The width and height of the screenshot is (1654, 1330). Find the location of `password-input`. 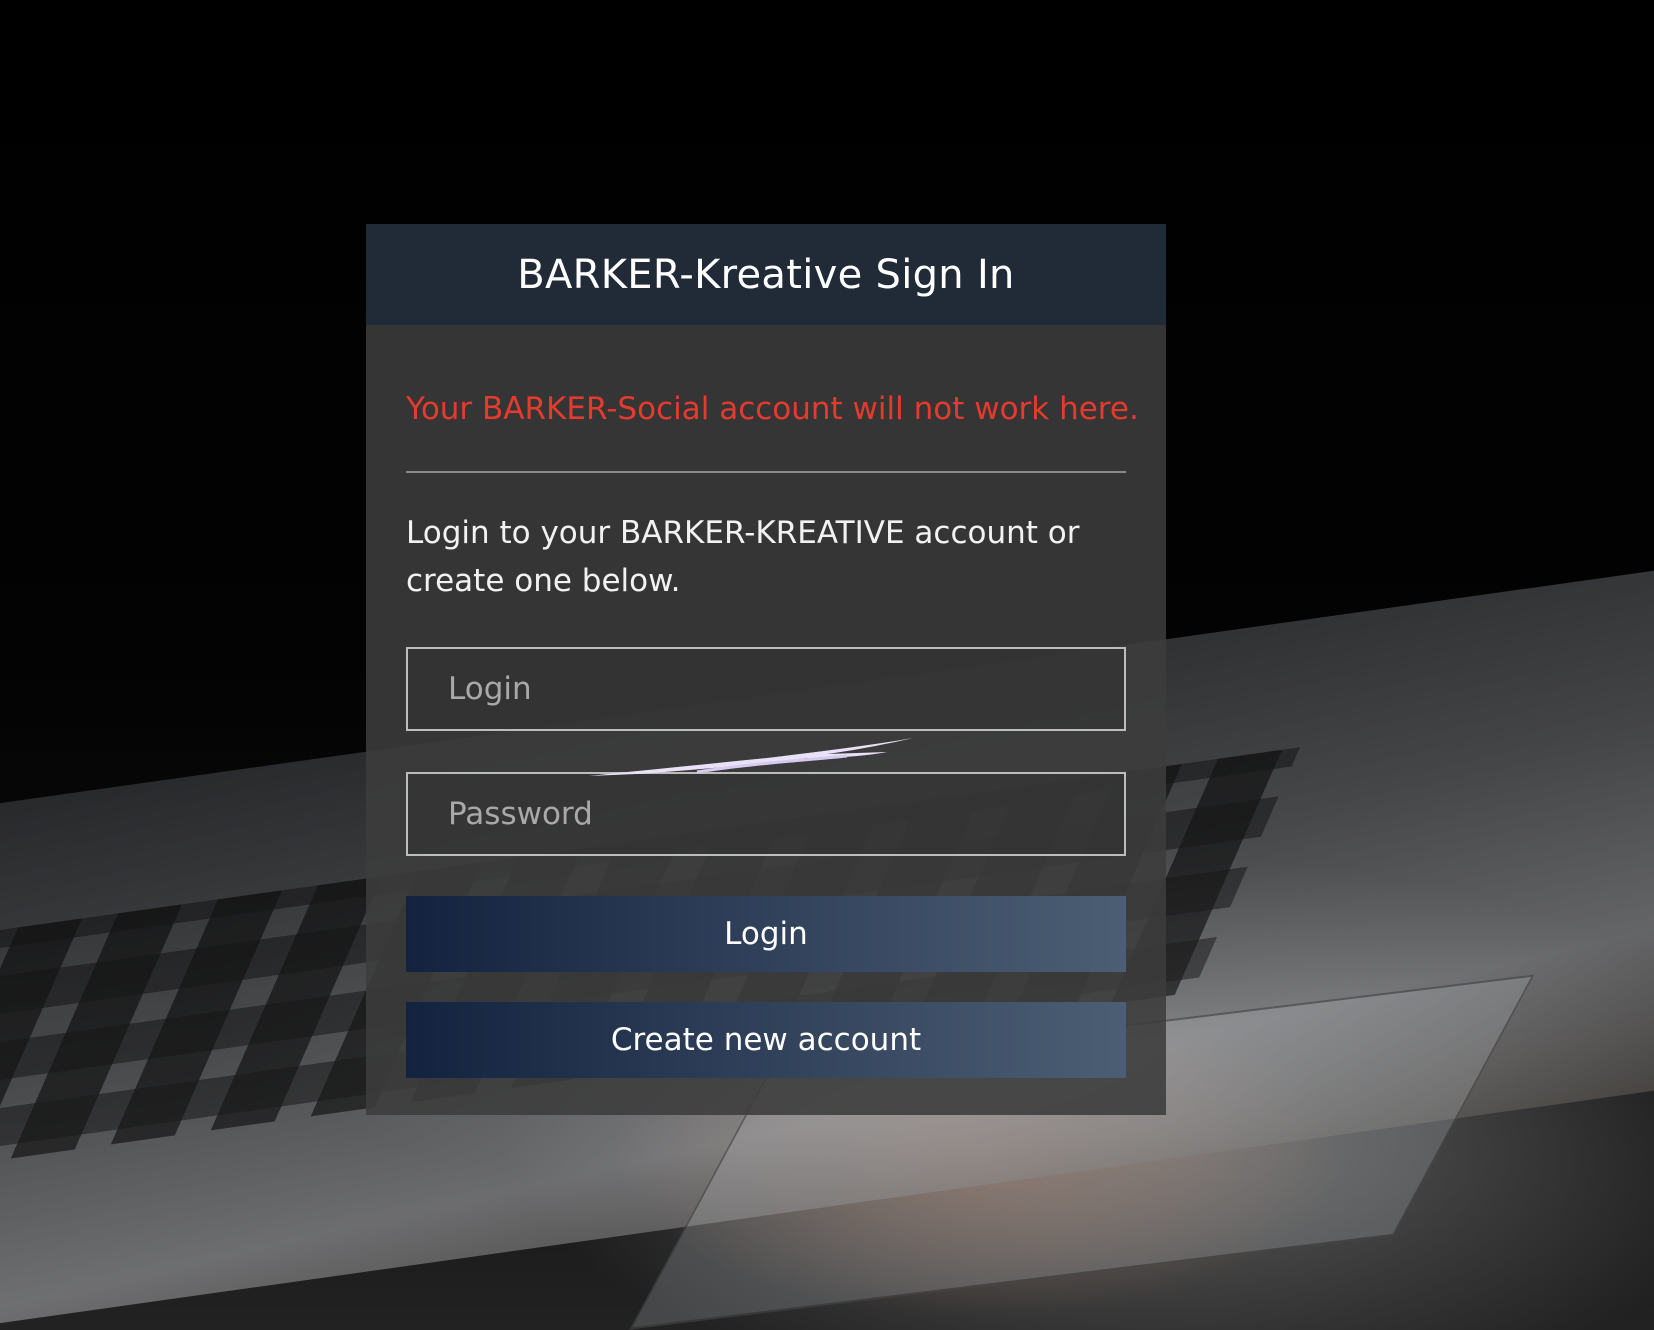

password-input is located at coordinates (766, 814).